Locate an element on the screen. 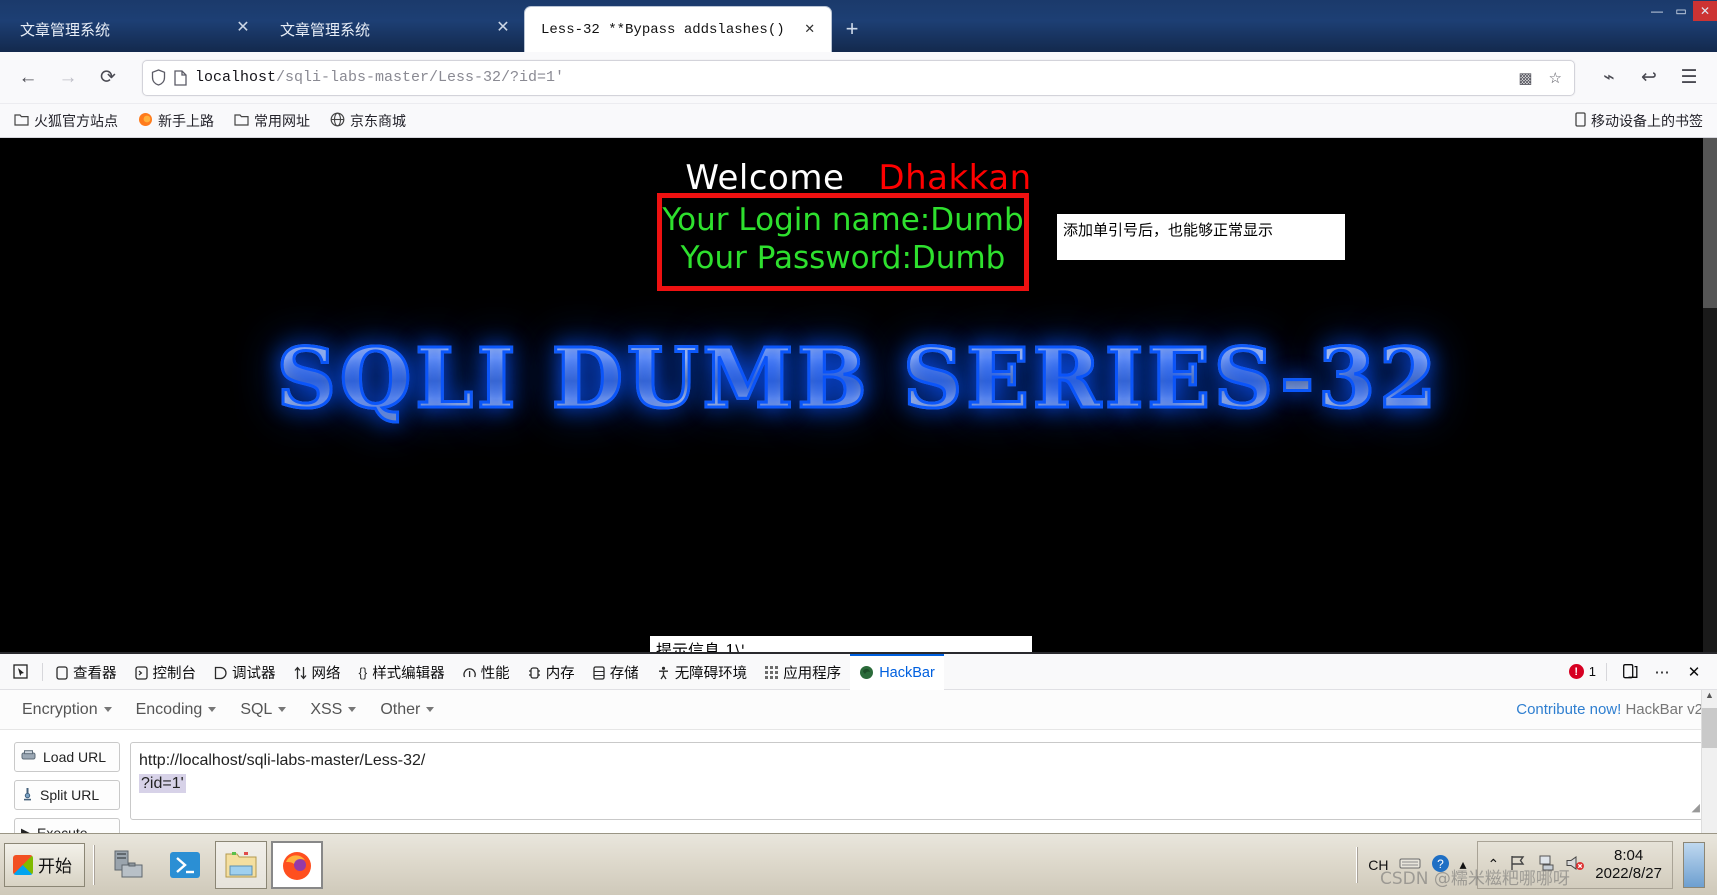 Image resolution: width=1717 pixels, height=895 pixels. network-arrows-icon is located at coordinates (300, 673).